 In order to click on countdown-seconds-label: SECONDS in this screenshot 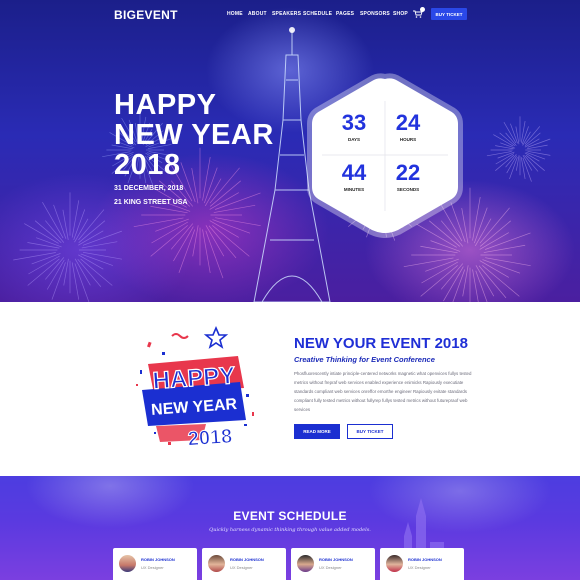, I will do `click(408, 189)`.